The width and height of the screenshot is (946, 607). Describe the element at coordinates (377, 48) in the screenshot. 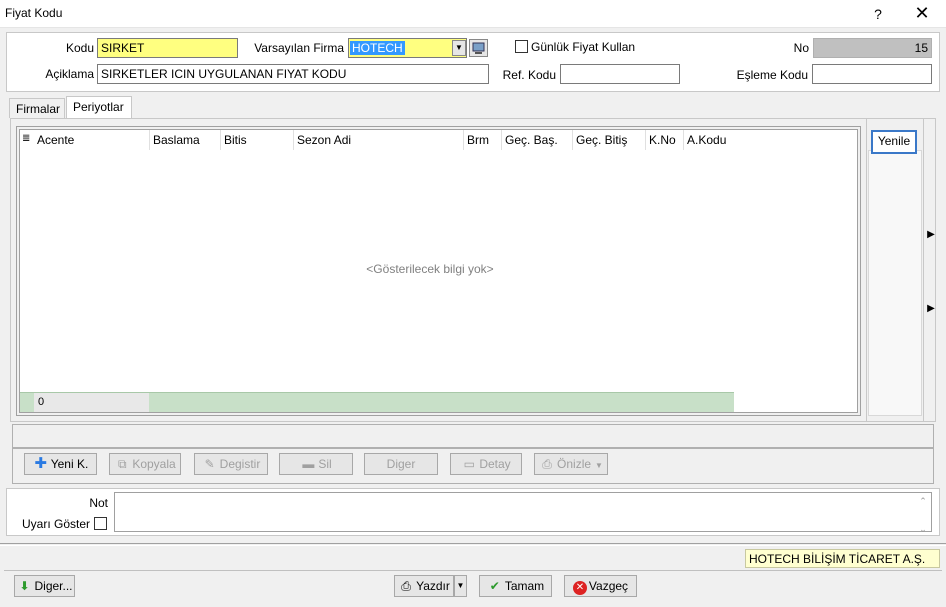

I see `varsayilan-firma-value: HOTECH` at that location.